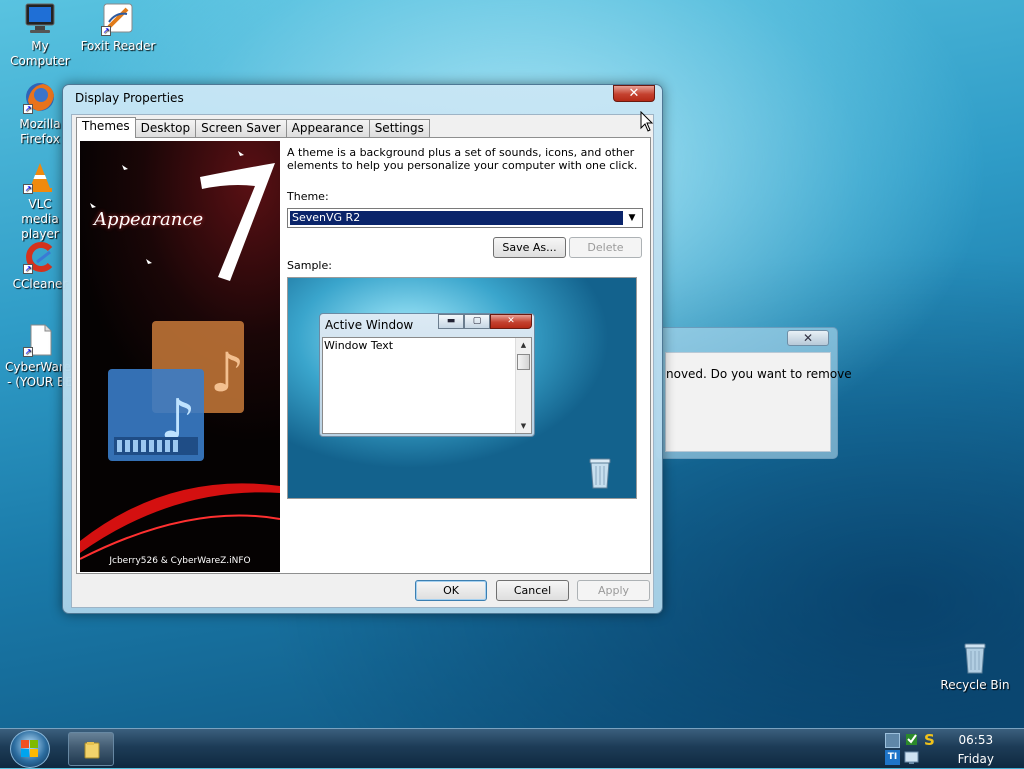 The height and width of the screenshot is (769, 1024). What do you see at coordinates (911, 739) in the screenshot?
I see `tray-update-icon` at bounding box center [911, 739].